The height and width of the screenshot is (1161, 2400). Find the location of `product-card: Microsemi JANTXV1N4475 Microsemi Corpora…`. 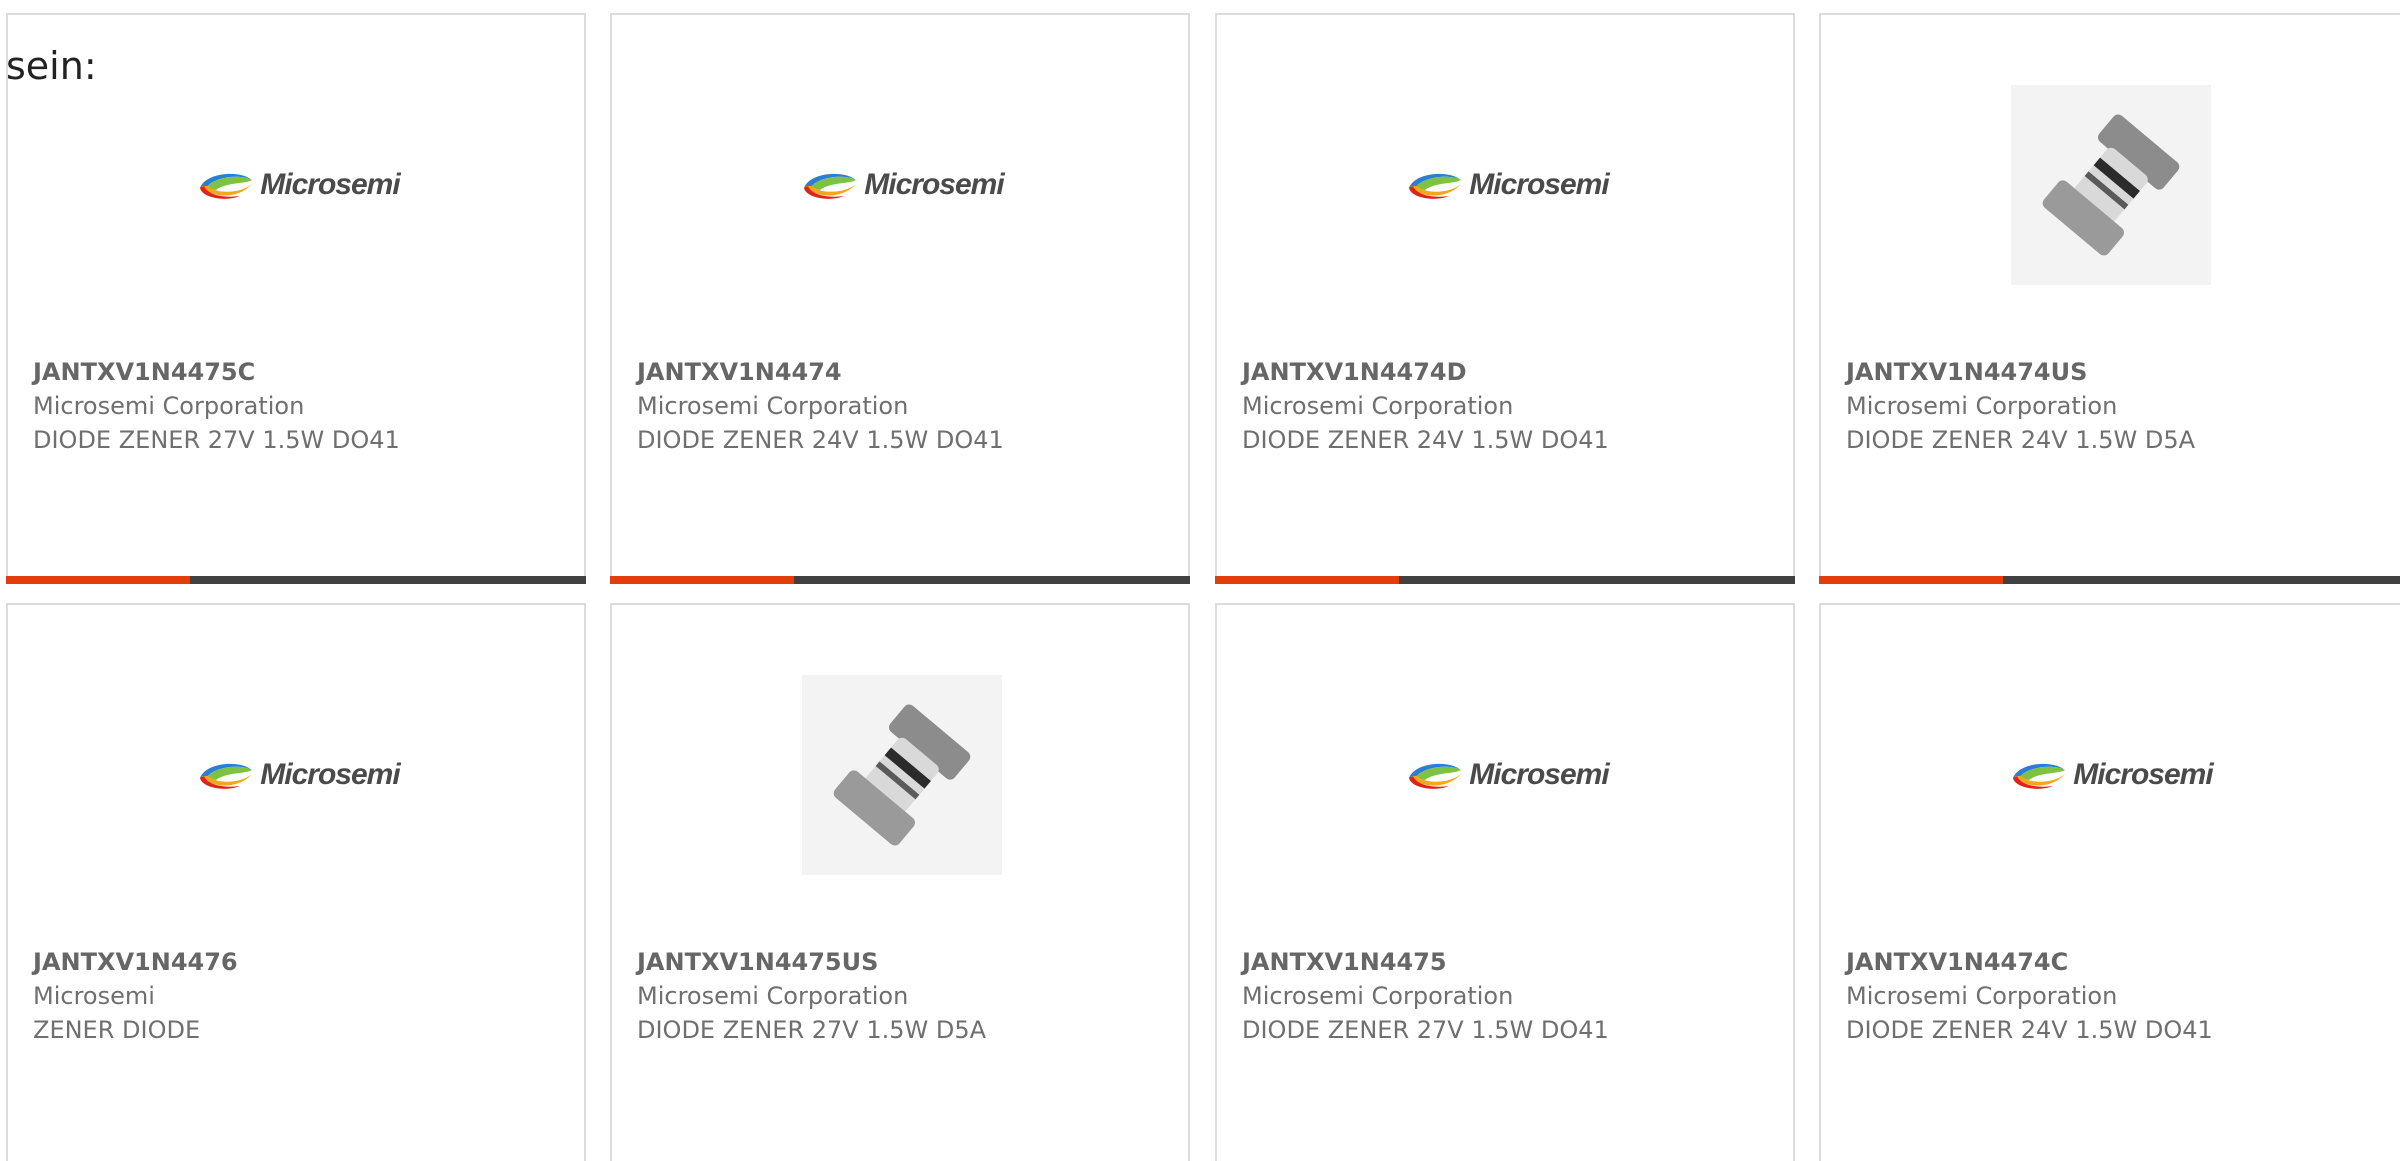

product-card: Microsemi JANTXV1N4475 Microsemi Corpora… is located at coordinates (1505, 882).